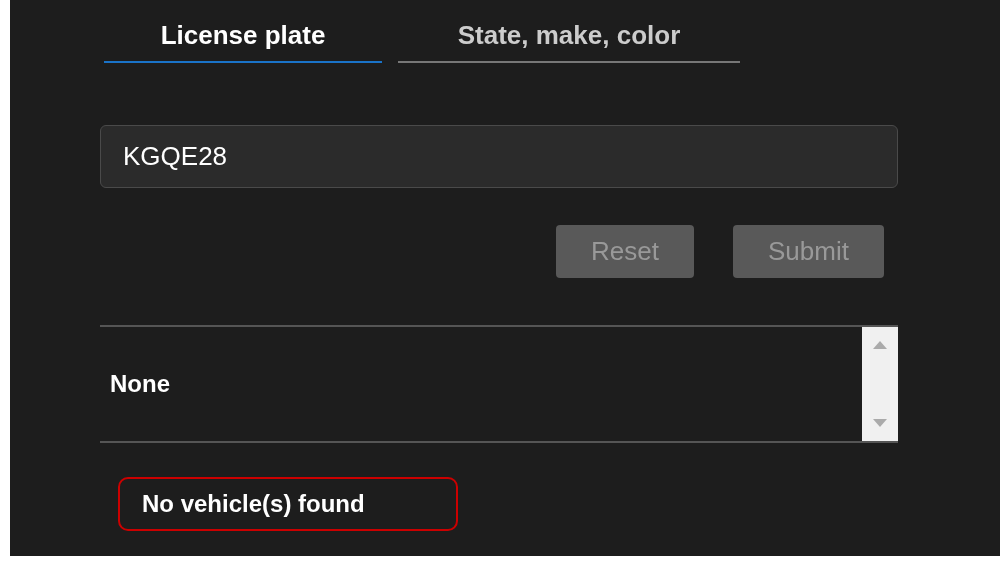 The width and height of the screenshot is (1002, 562). Describe the element at coordinates (486, 384) in the screenshot. I see `list-item: None` at that location.